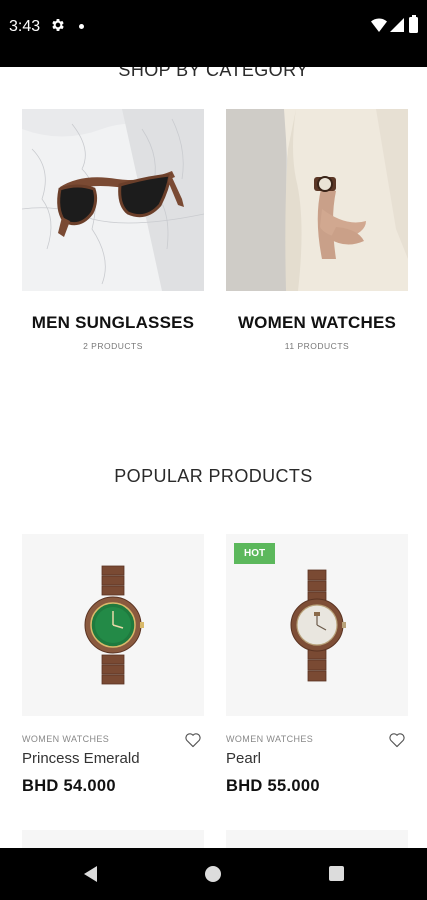 This screenshot has width=427, height=900. What do you see at coordinates (336, 873) in the screenshot?
I see `recents-icon` at bounding box center [336, 873].